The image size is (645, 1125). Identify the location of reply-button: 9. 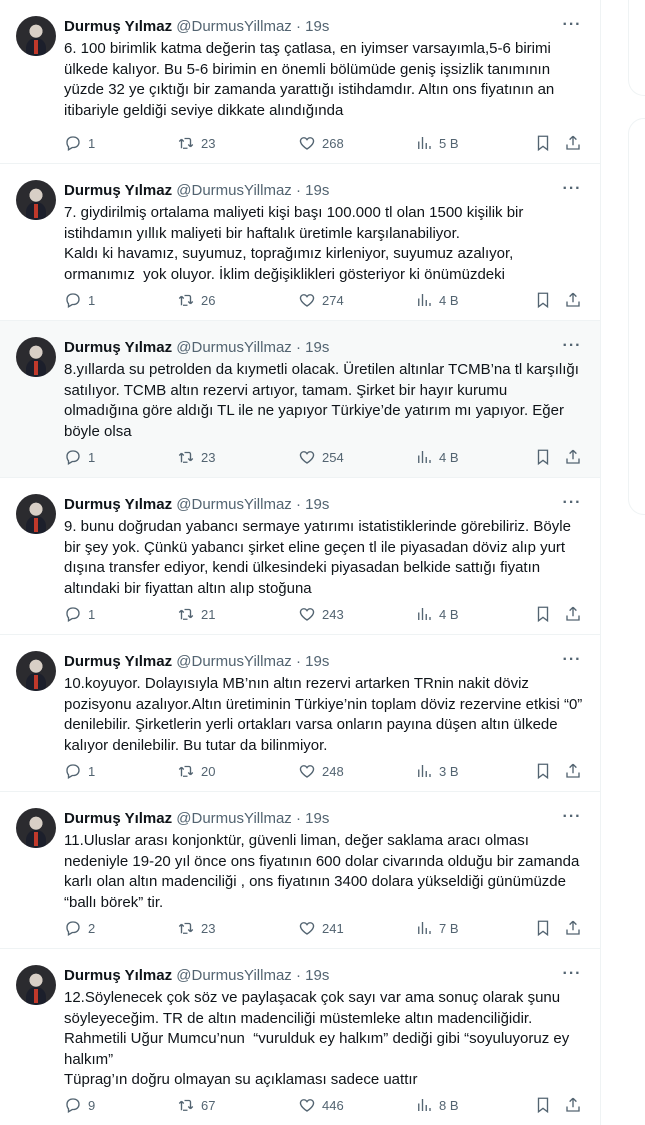
(79, 1105).